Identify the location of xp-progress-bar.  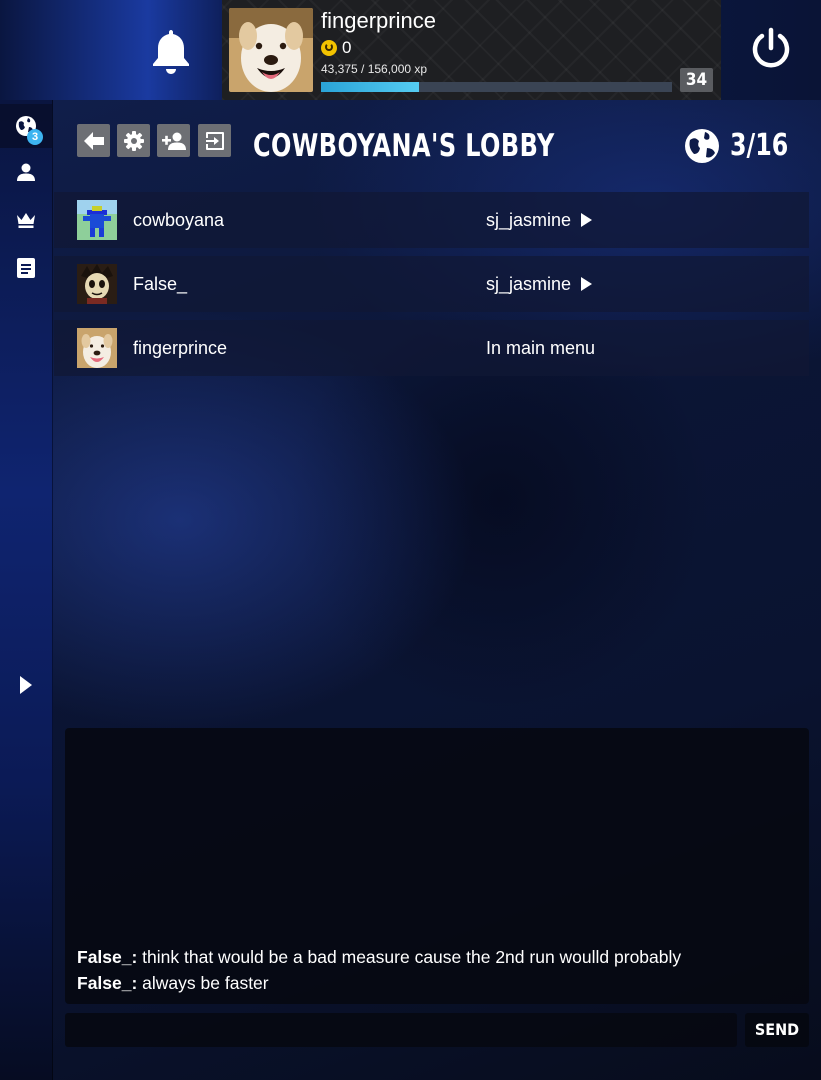
(496, 87).